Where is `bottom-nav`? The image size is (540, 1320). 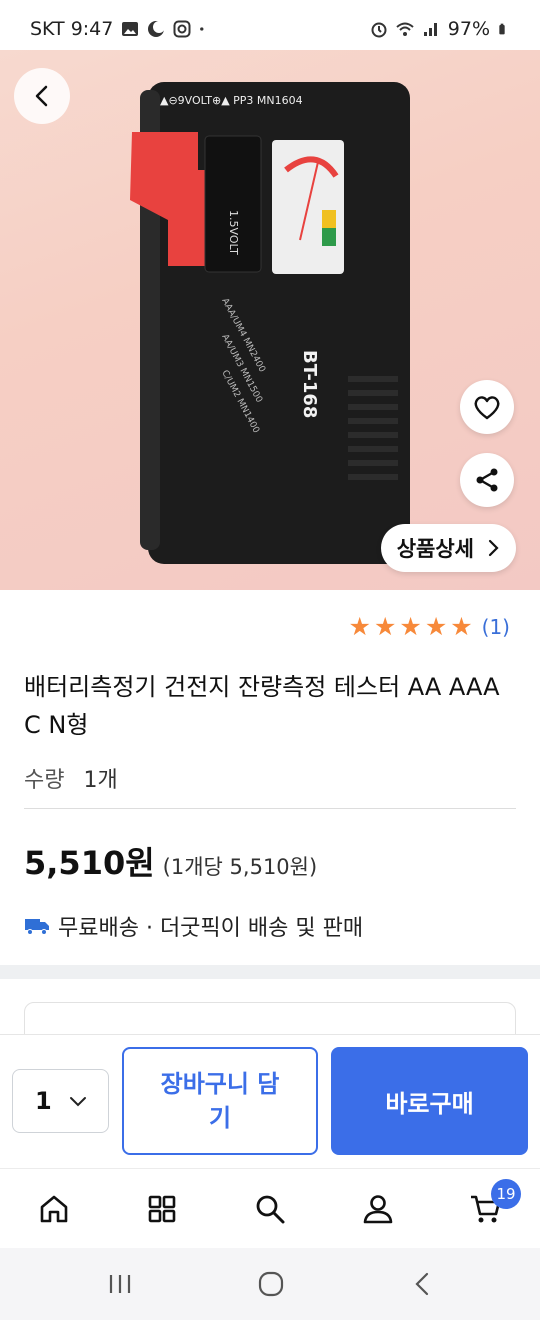 bottom-nav is located at coordinates (270, 1208).